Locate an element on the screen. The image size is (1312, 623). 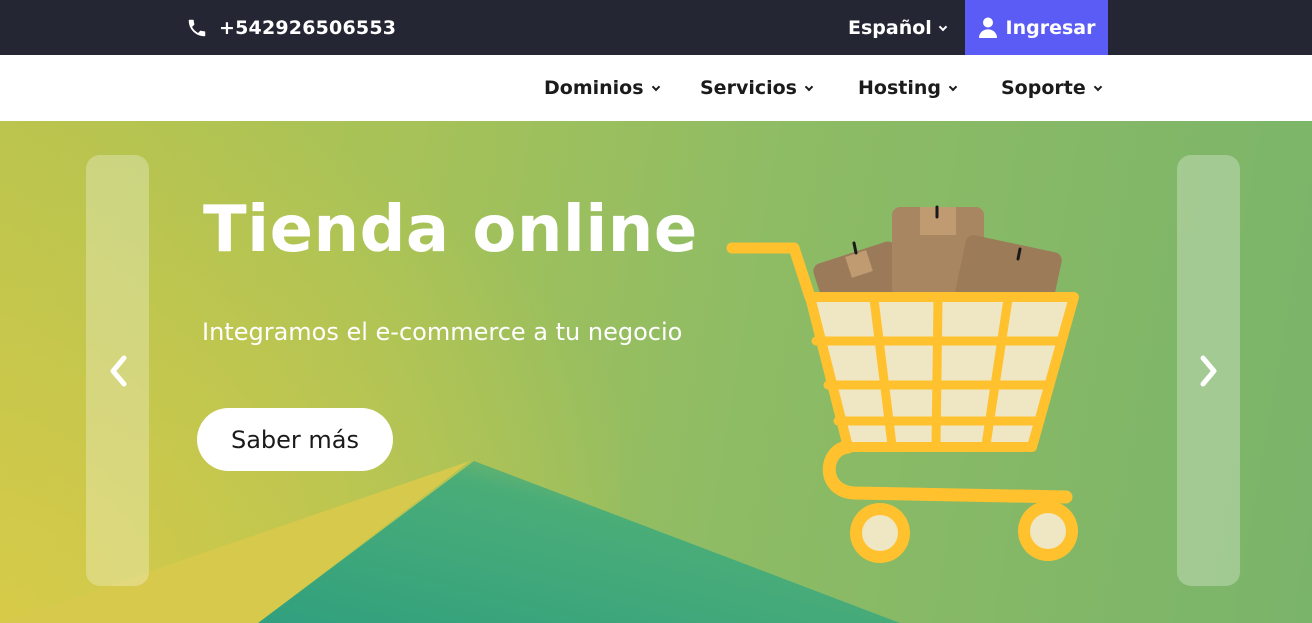
next-slide-button is located at coordinates (1208, 370).